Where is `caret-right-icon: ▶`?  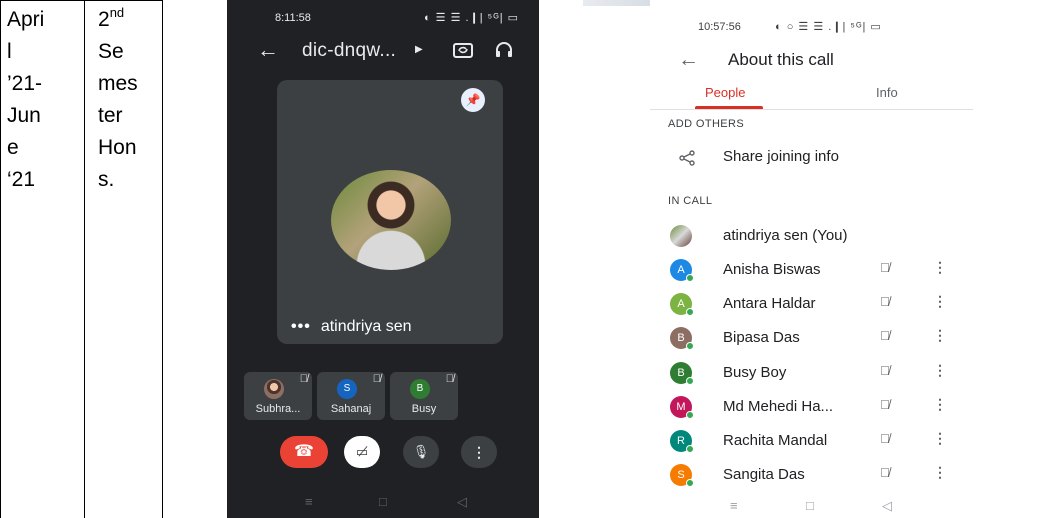
caret-right-icon: ▶ is located at coordinates (419, 49).